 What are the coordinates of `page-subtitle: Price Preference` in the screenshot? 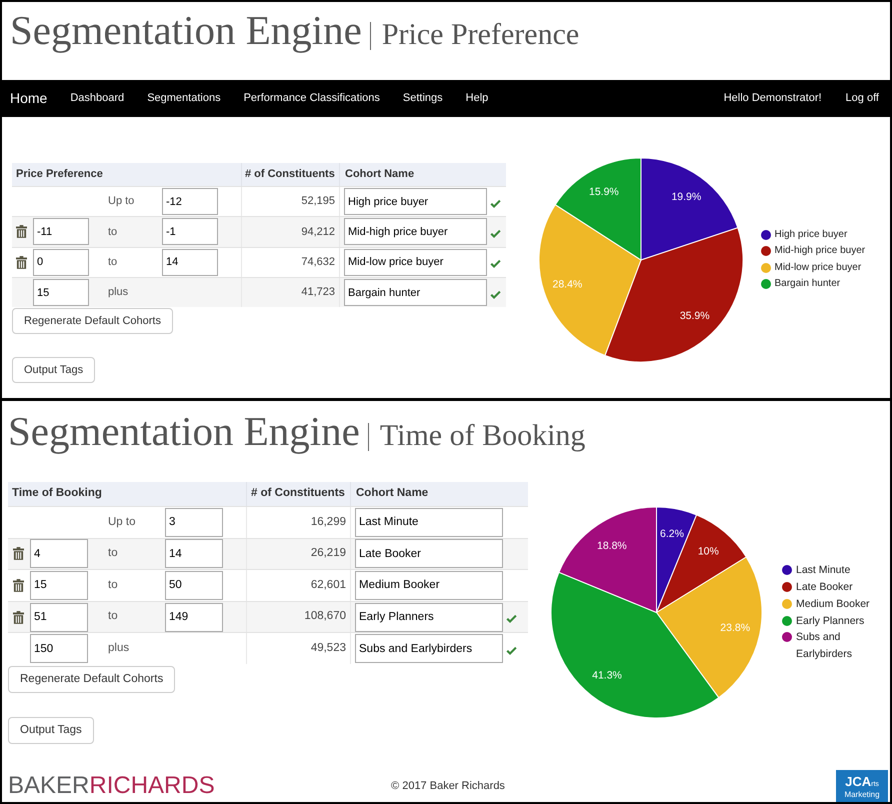 It's located at (481, 35).